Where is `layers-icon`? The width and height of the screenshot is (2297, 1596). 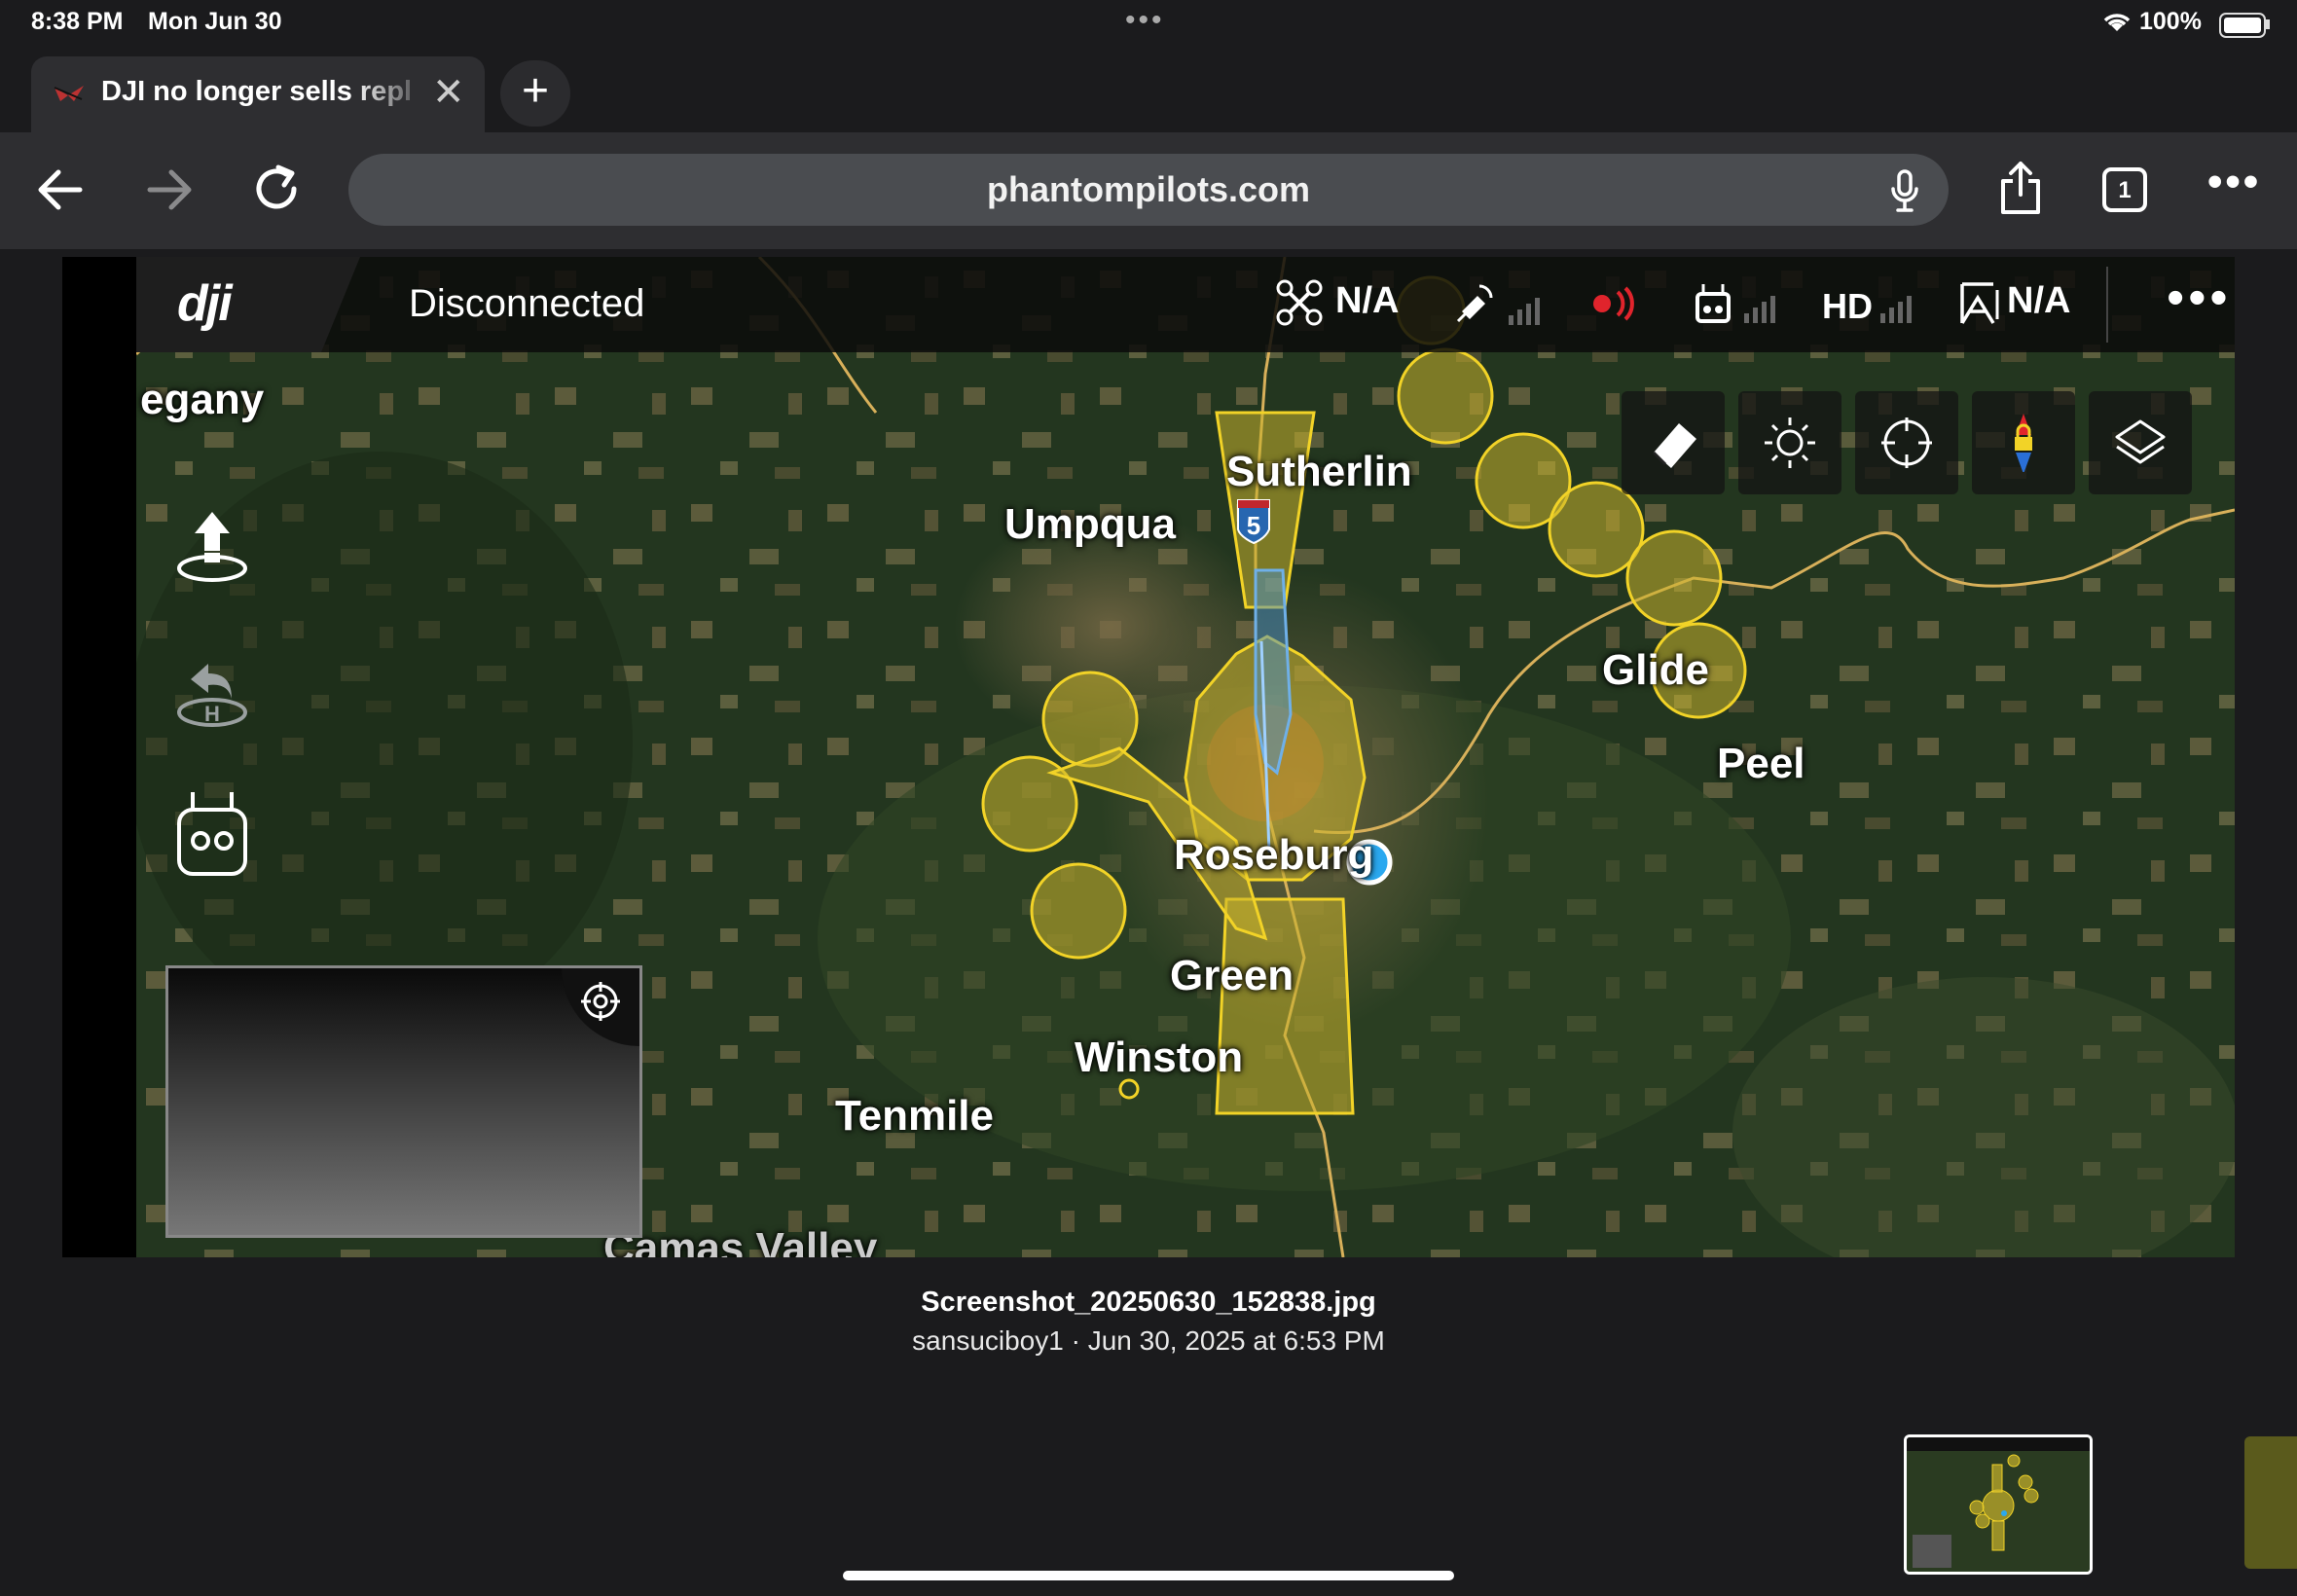 layers-icon is located at coordinates (2140, 441).